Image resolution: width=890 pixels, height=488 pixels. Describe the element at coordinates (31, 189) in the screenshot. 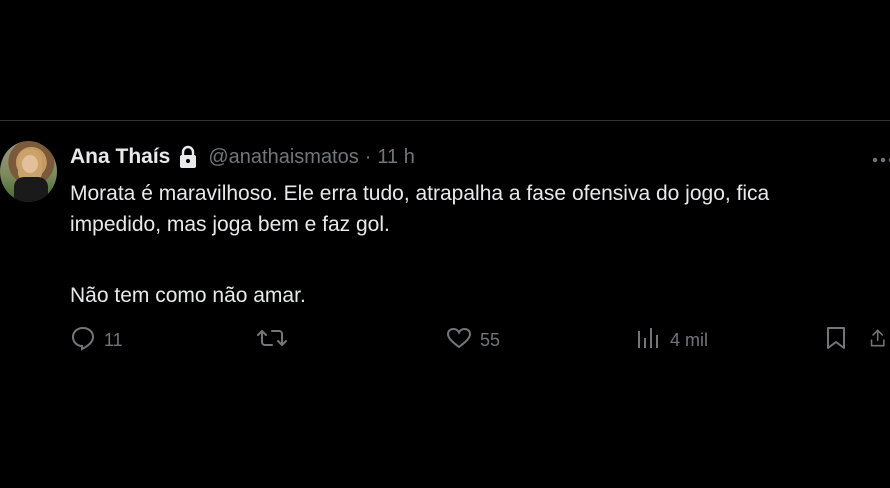

I see `avatar-shirt` at that location.